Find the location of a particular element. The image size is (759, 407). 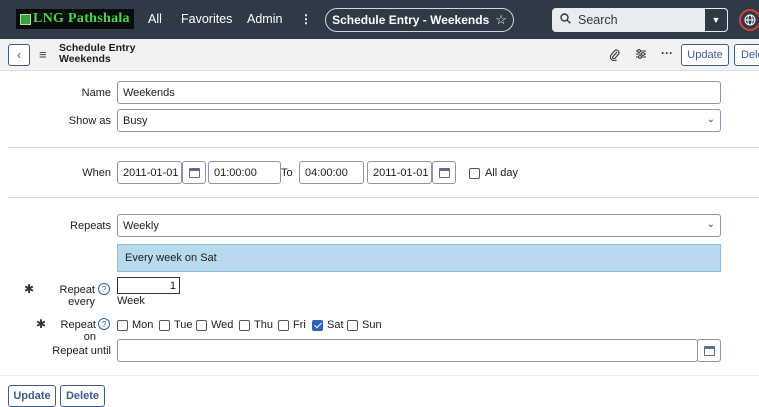

globe-icon is located at coordinates (749, 20).